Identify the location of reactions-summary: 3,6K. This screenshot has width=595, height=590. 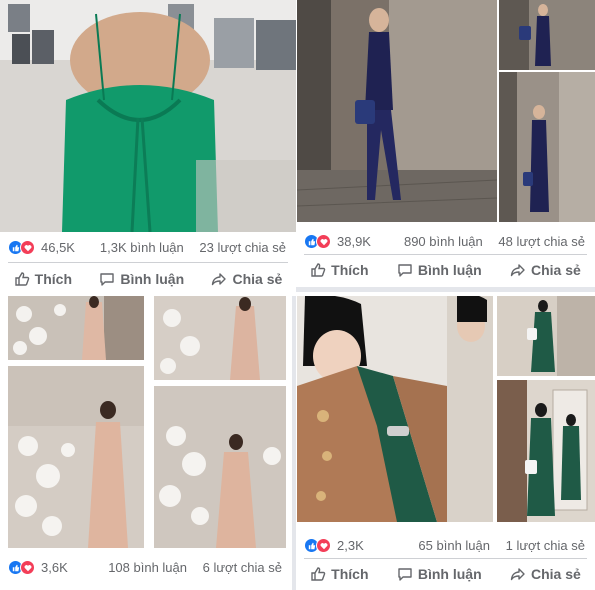
(38, 567).